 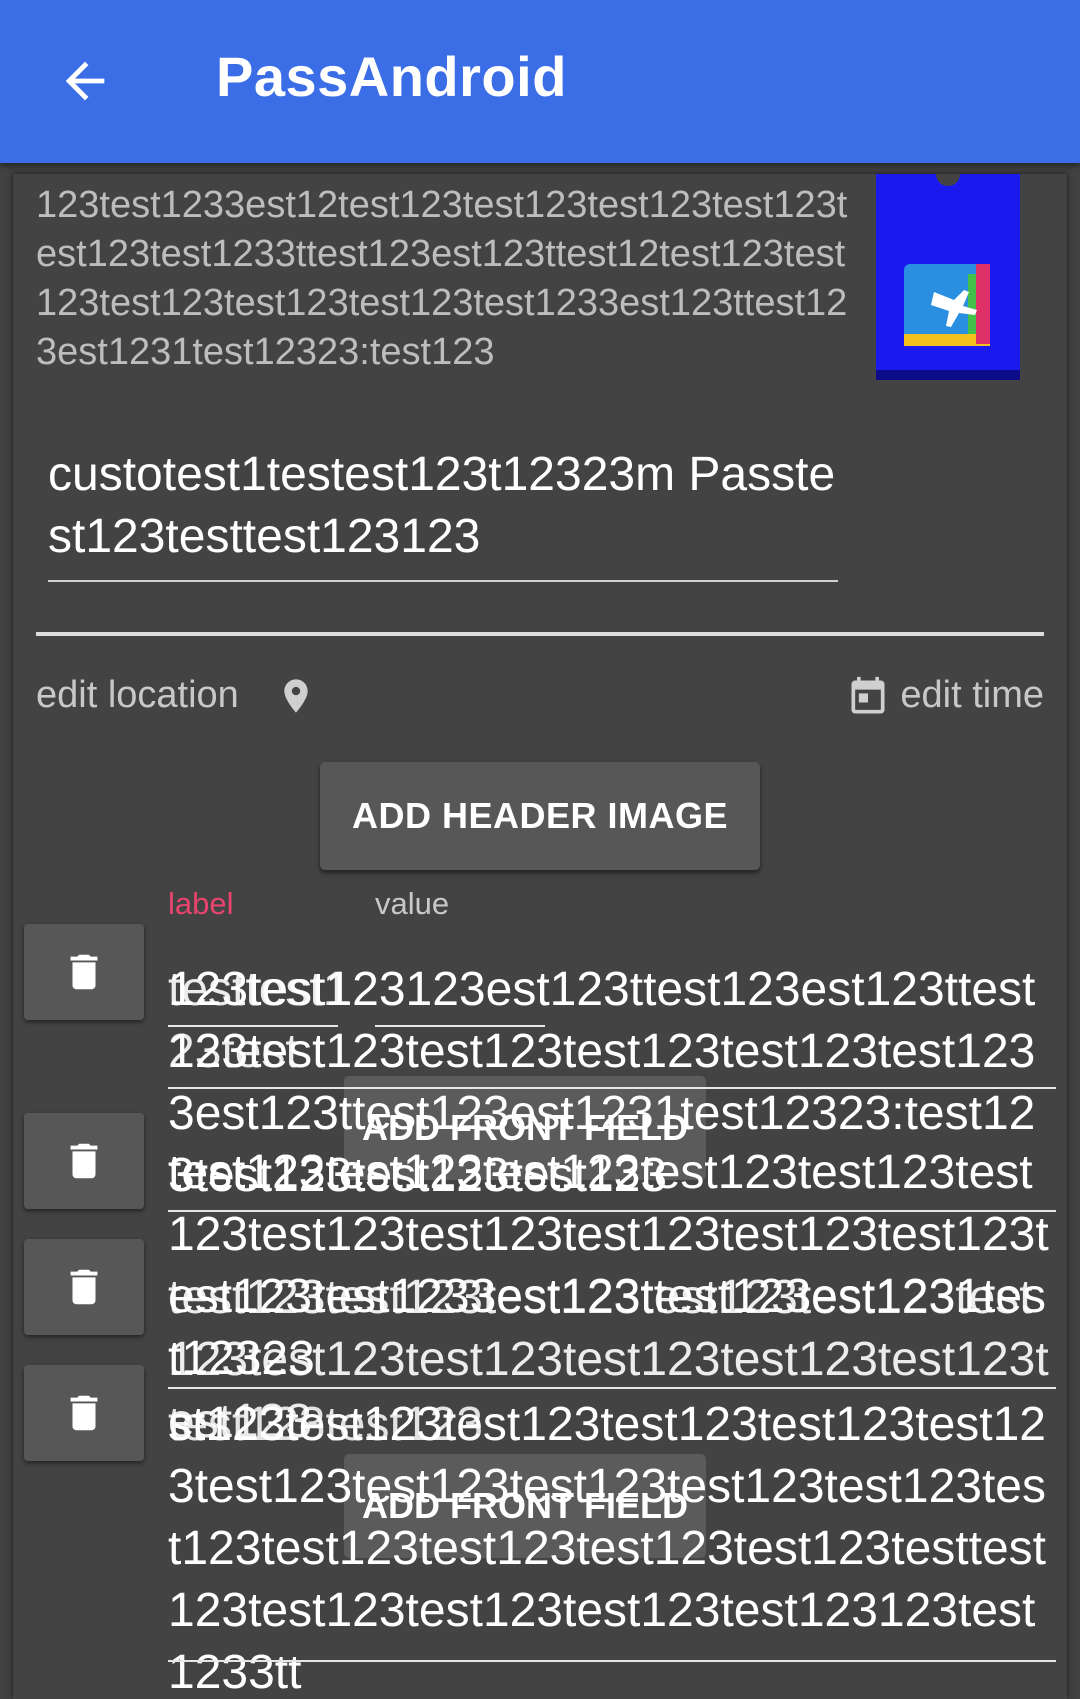 What do you see at coordinates (296, 696) in the screenshot?
I see `location-pin-icon` at bounding box center [296, 696].